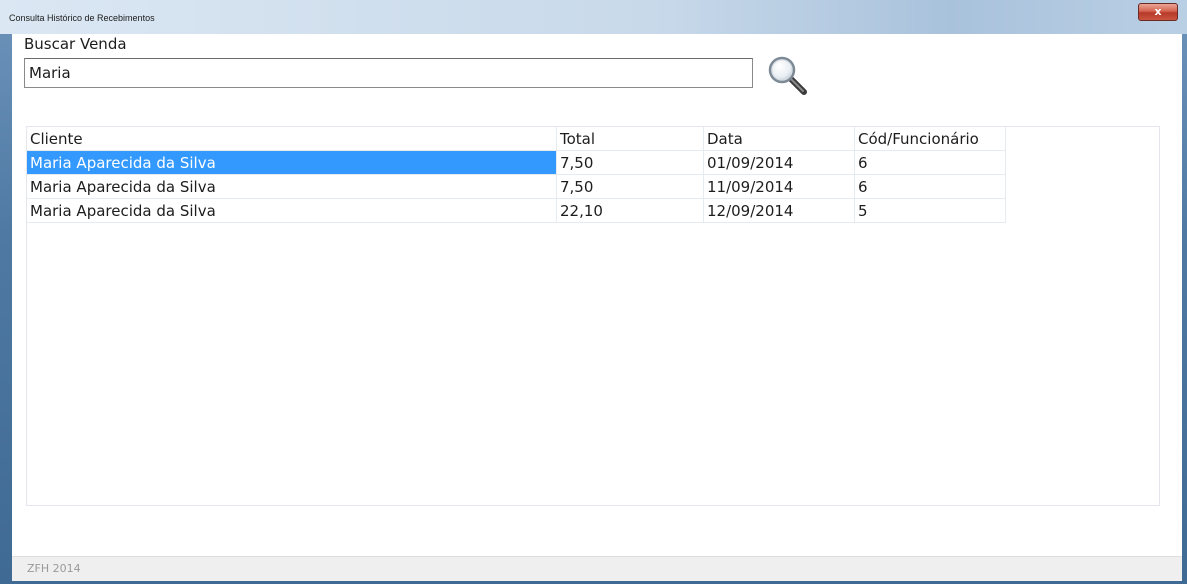 The height and width of the screenshot is (584, 1187). What do you see at coordinates (630, 211) in the screenshot?
I see `cell-total: 22,10` at bounding box center [630, 211].